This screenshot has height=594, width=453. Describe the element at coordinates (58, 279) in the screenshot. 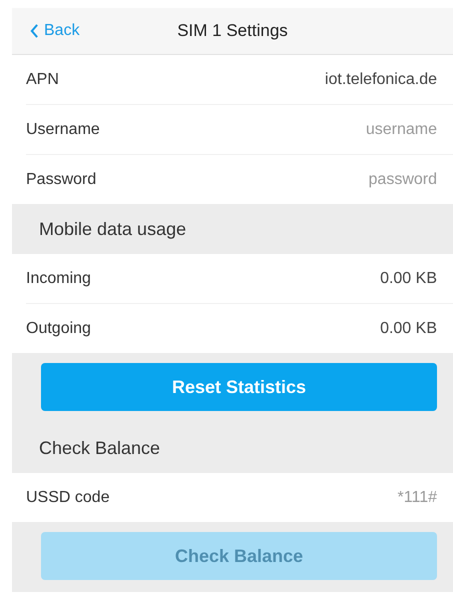

I see `row-label: Incoming` at that location.